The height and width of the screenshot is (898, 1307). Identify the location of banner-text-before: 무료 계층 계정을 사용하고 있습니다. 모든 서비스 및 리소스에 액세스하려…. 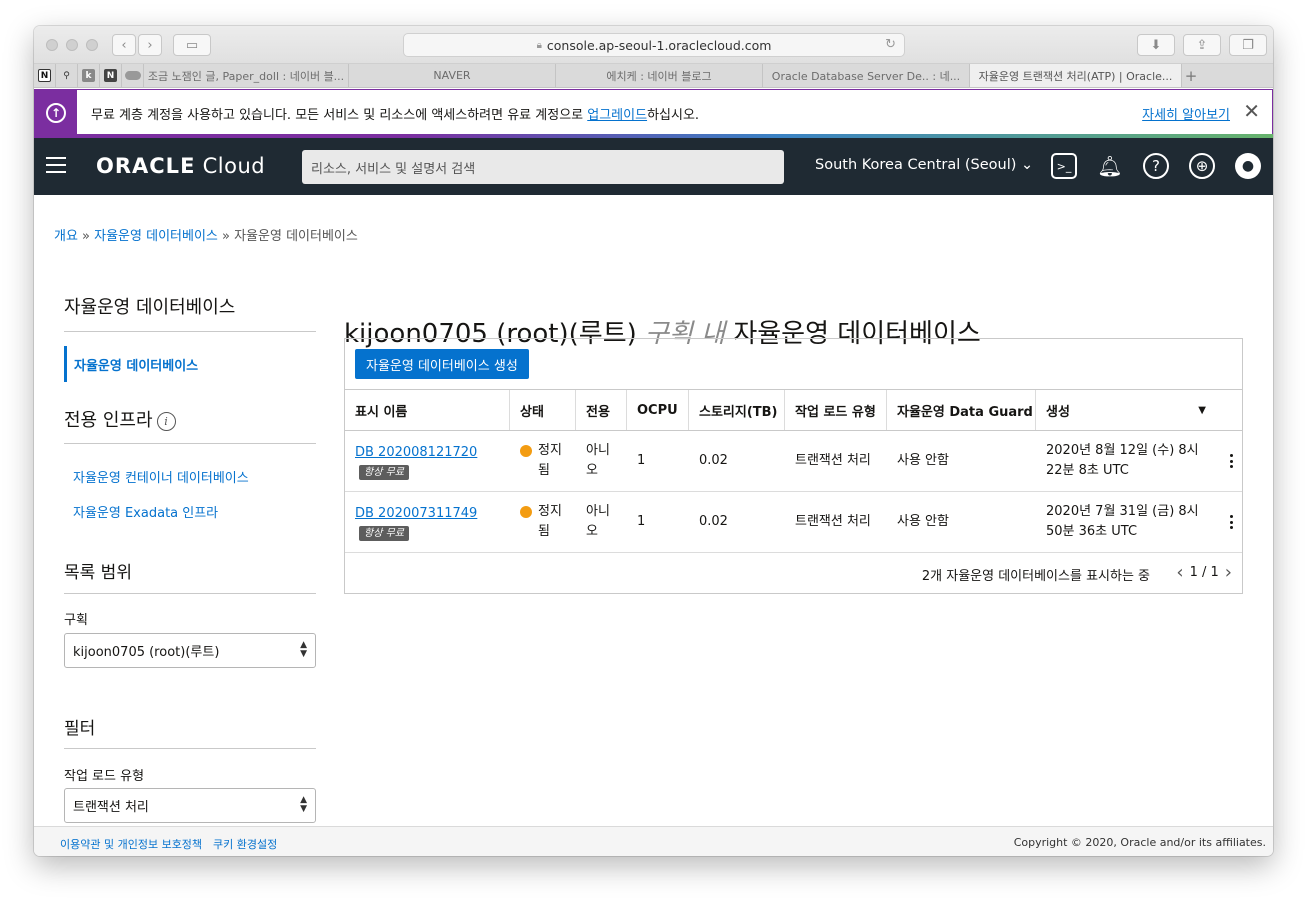
(339, 115).